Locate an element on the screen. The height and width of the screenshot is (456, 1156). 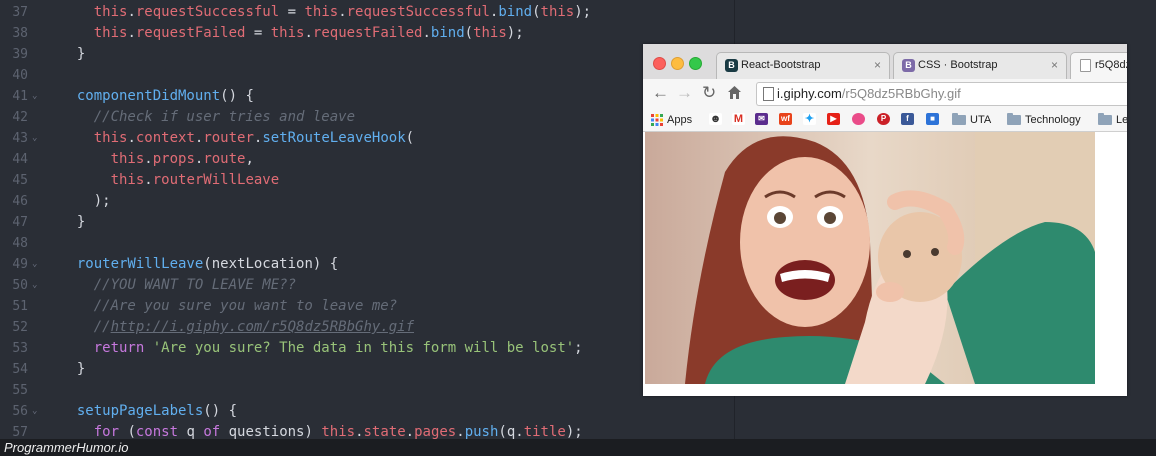
wf-icon: wf is located at coordinates (785, 119).